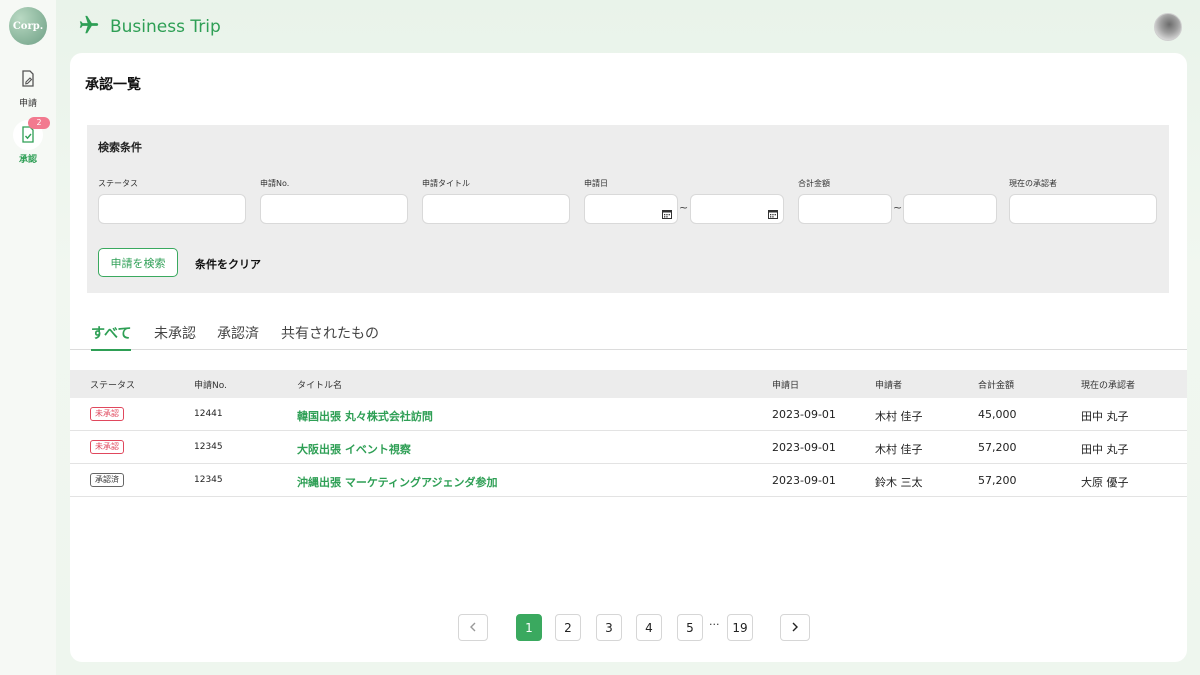 This screenshot has width=1200, height=675. What do you see at coordinates (138, 262) in the screenshot?
I see `search-button: 申請を検索` at bounding box center [138, 262].